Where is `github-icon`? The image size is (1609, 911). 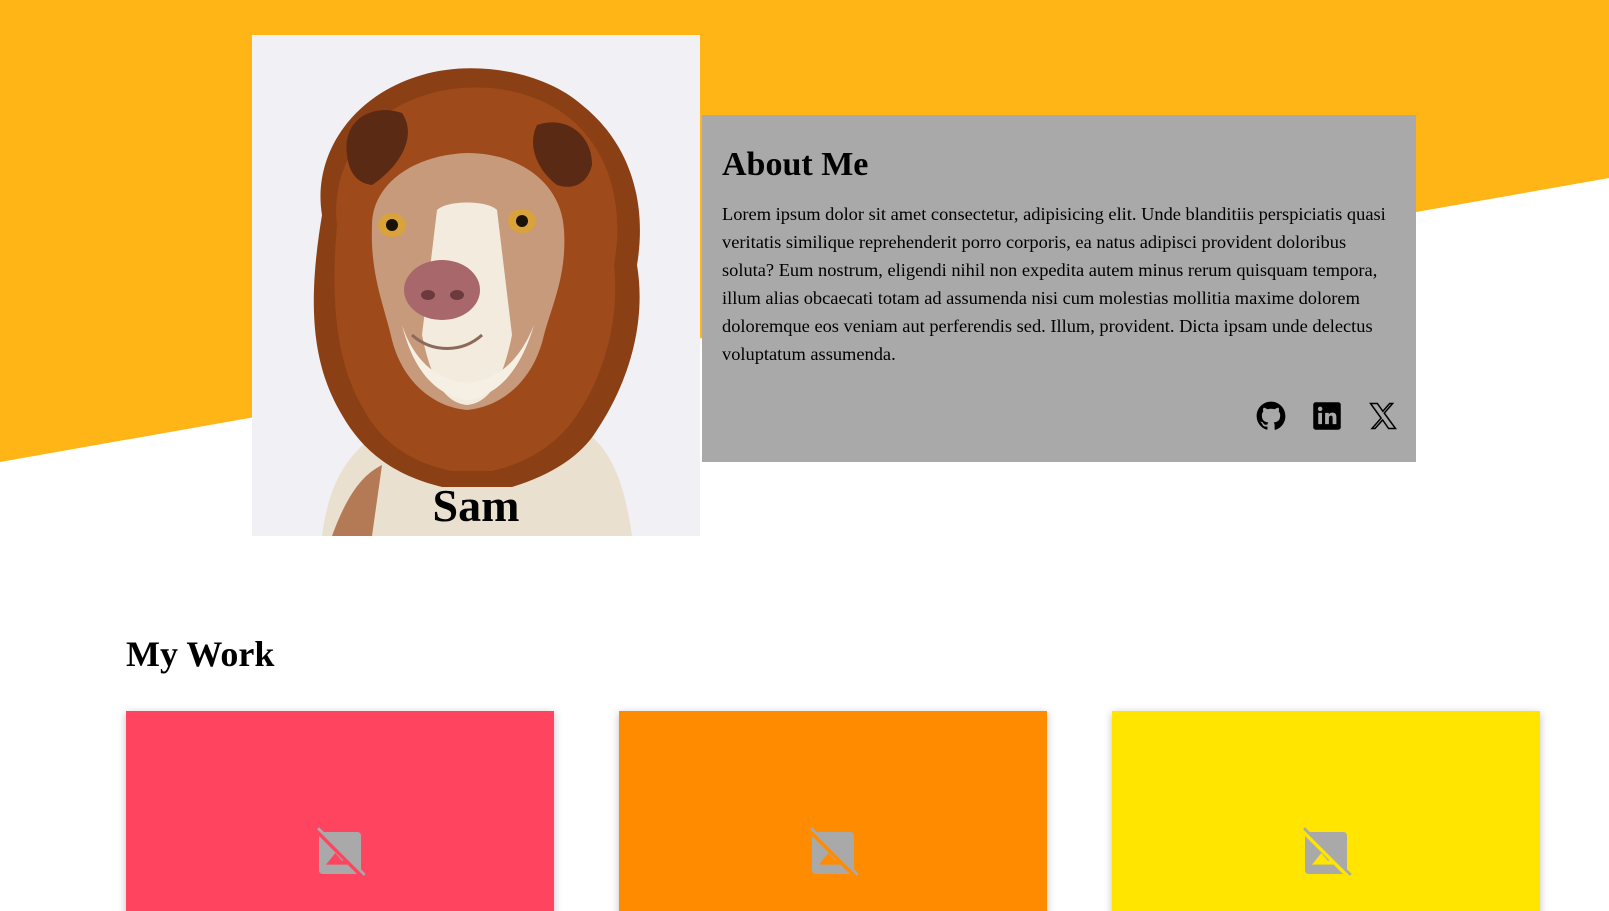
github-icon is located at coordinates (1271, 416).